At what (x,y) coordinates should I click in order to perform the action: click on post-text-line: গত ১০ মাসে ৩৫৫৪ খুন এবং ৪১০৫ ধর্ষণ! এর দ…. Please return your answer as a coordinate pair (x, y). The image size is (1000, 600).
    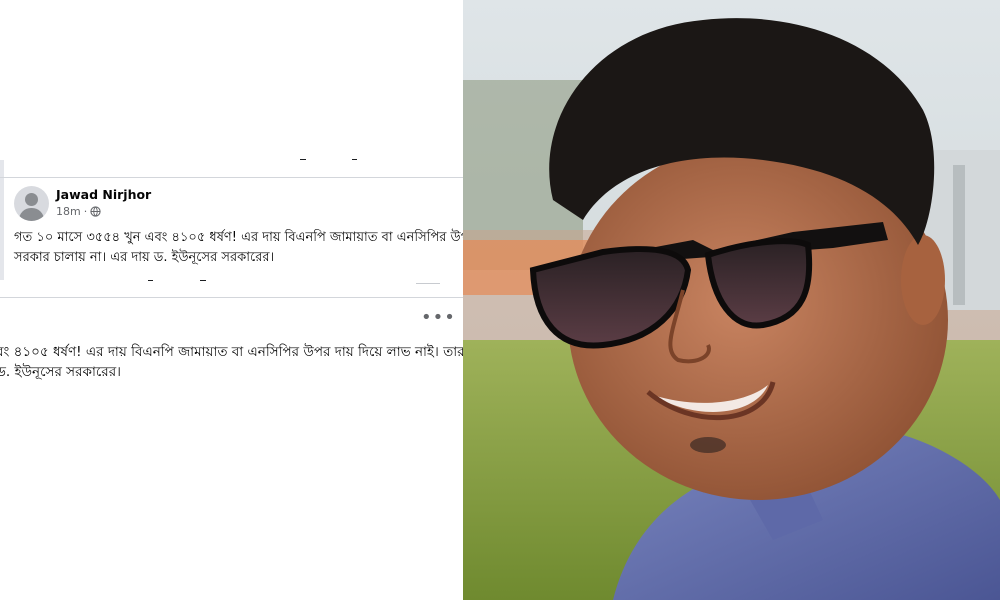
    Looking at the image, I should click on (238, 237).